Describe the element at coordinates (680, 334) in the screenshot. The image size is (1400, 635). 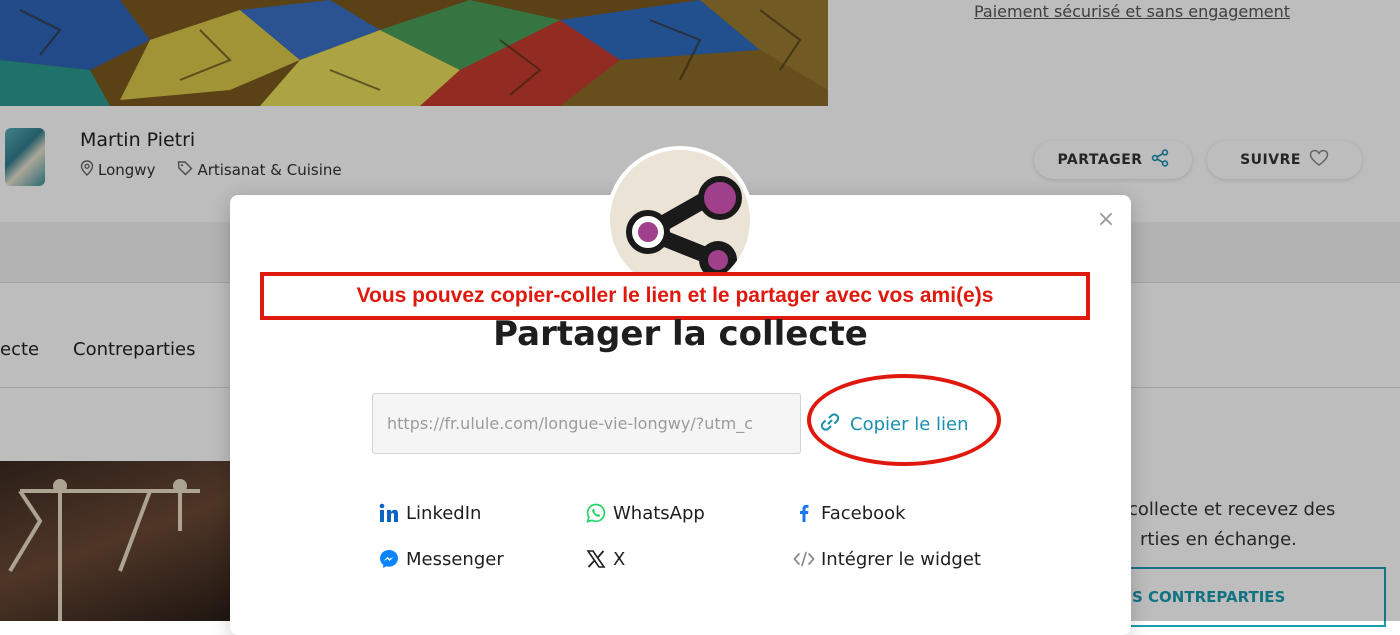
I see `modal-title: Partager la collecte` at that location.